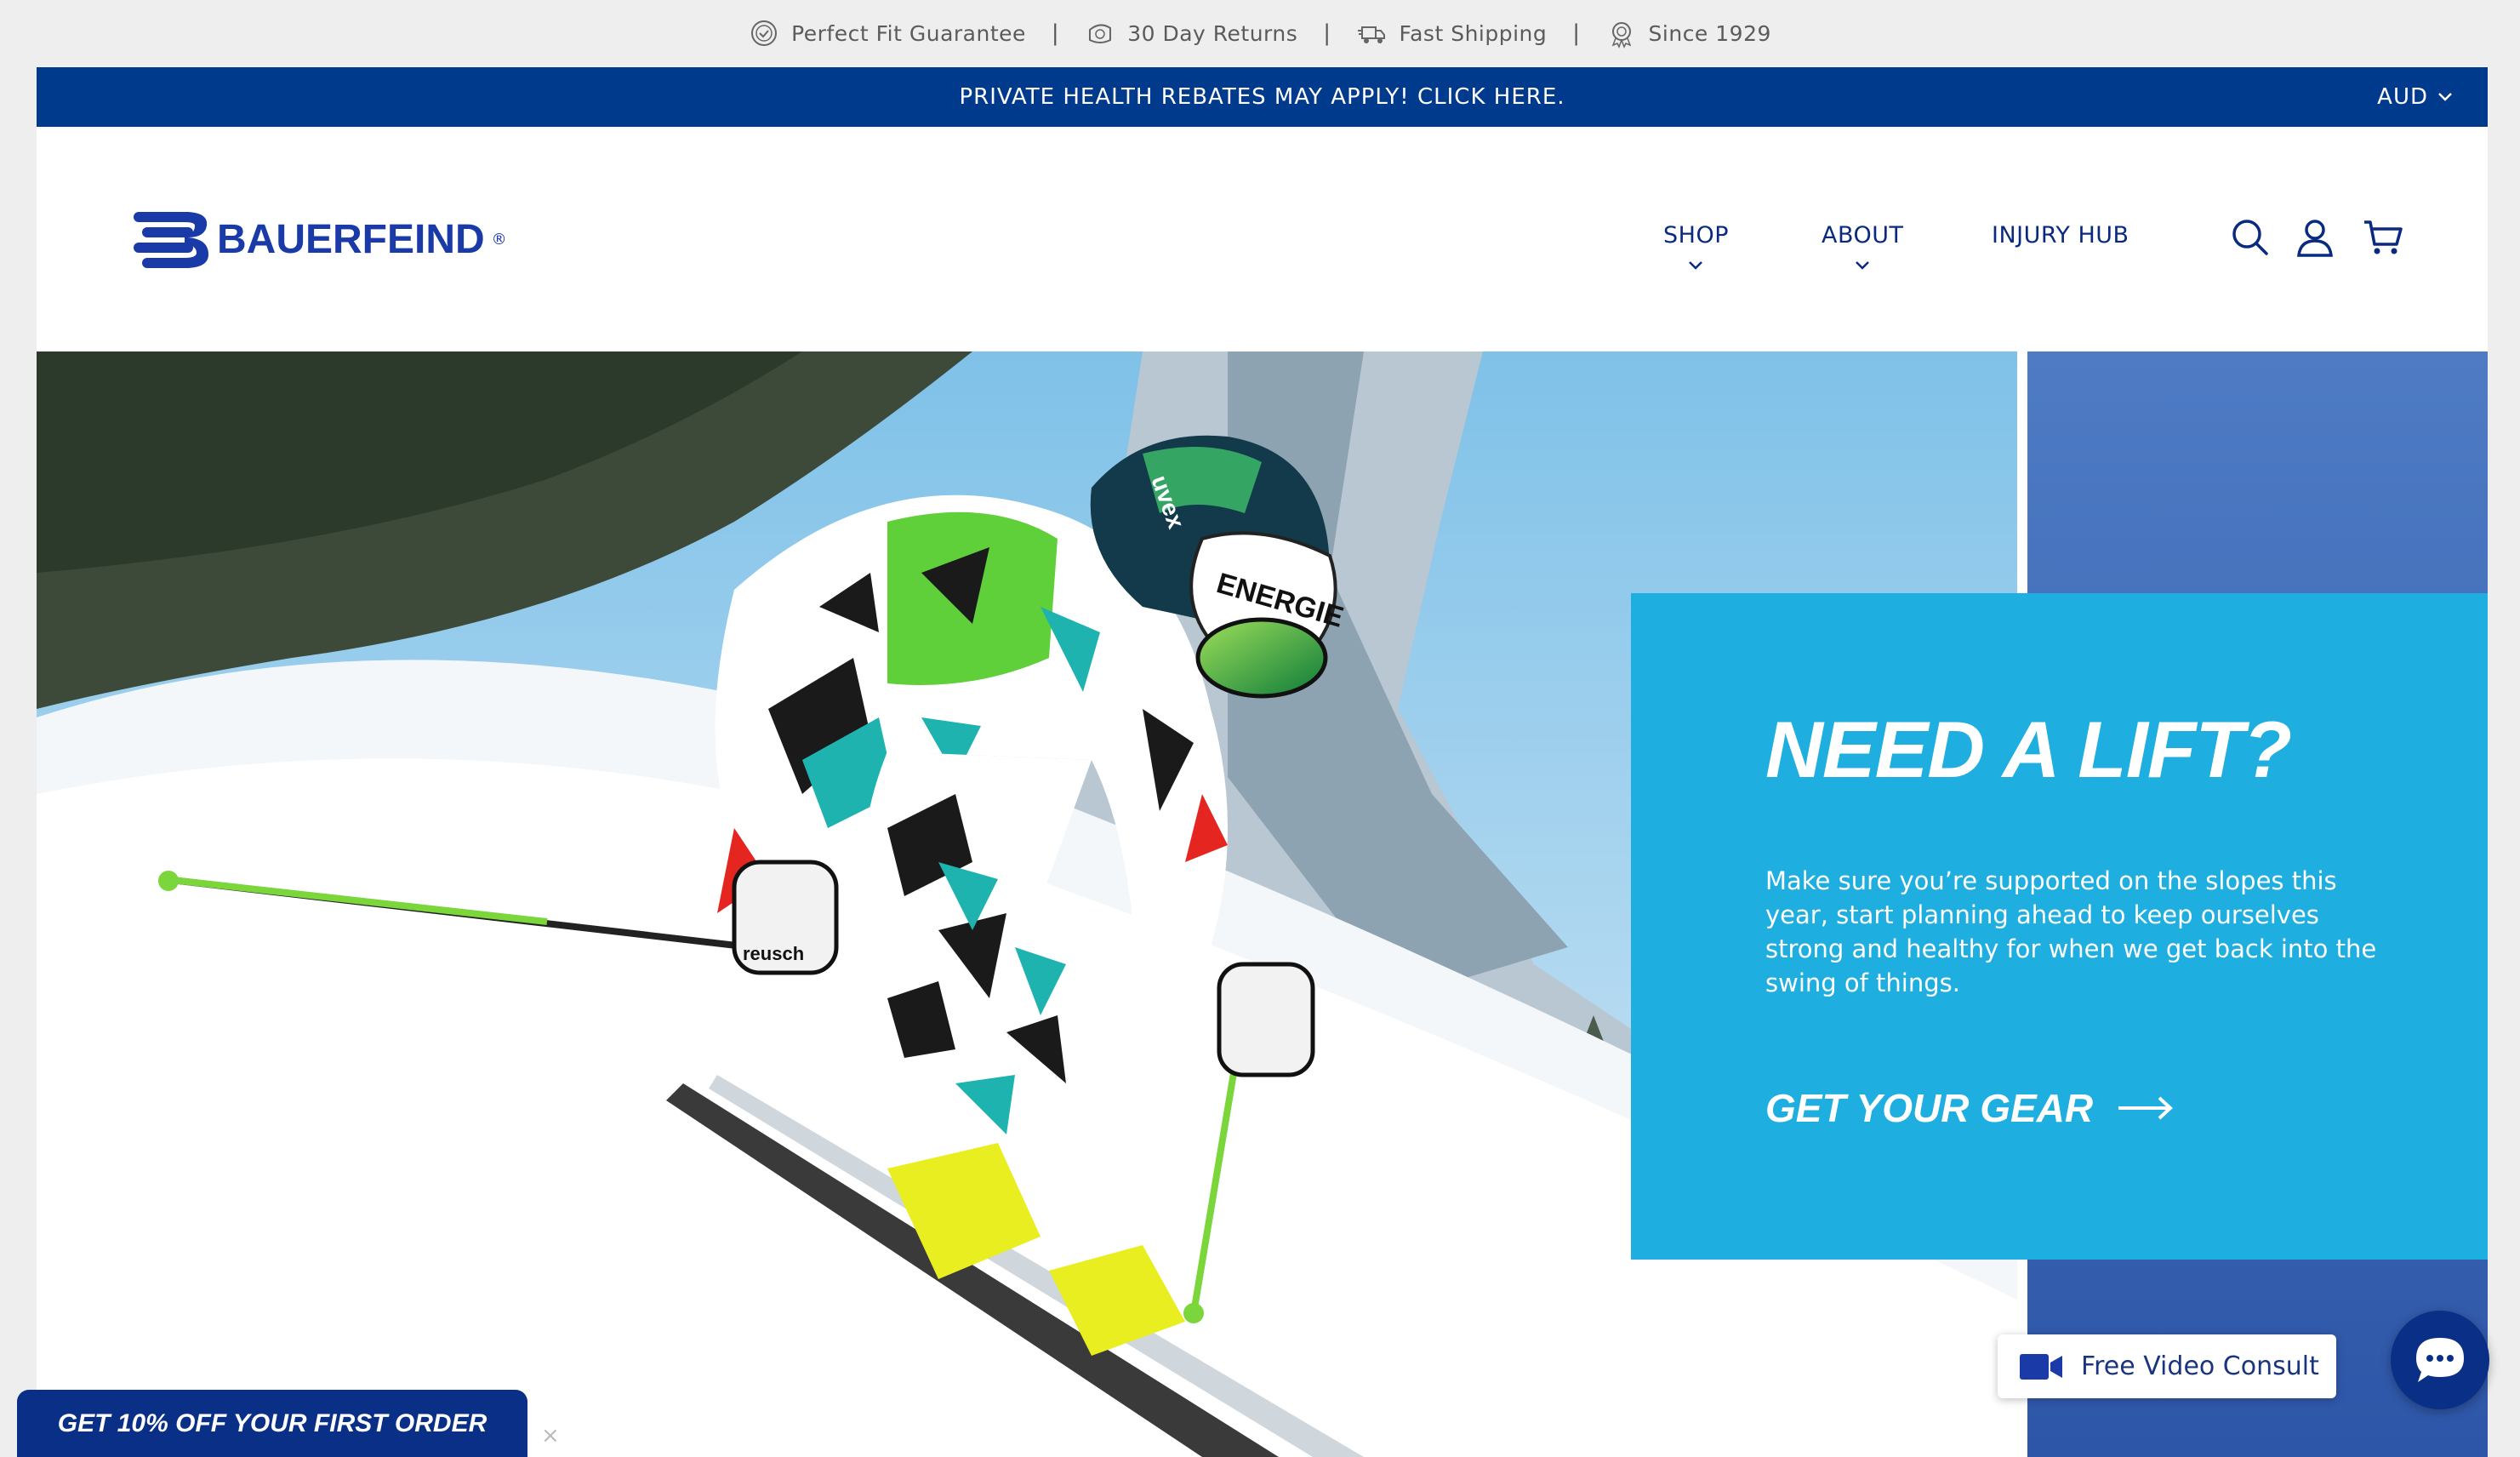  I want to click on logo-registered-mark: ®, so click(499, 239).